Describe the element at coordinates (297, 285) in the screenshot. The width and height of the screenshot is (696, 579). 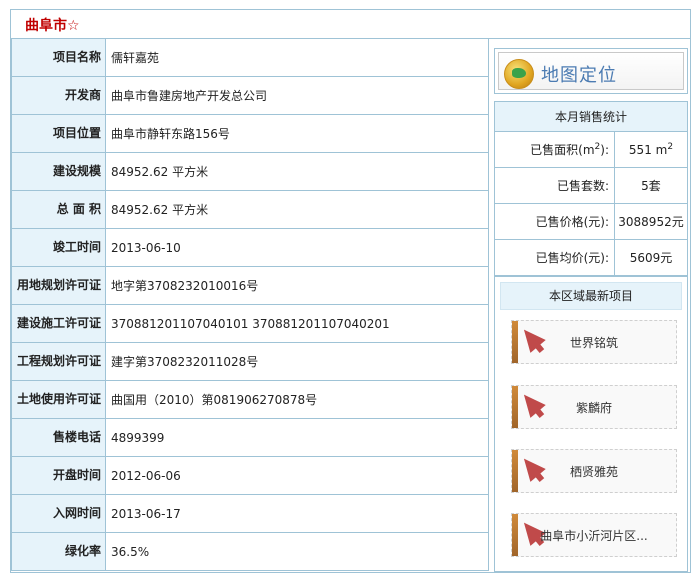
I see `info-value: 地字第3708232010016号` at that location.